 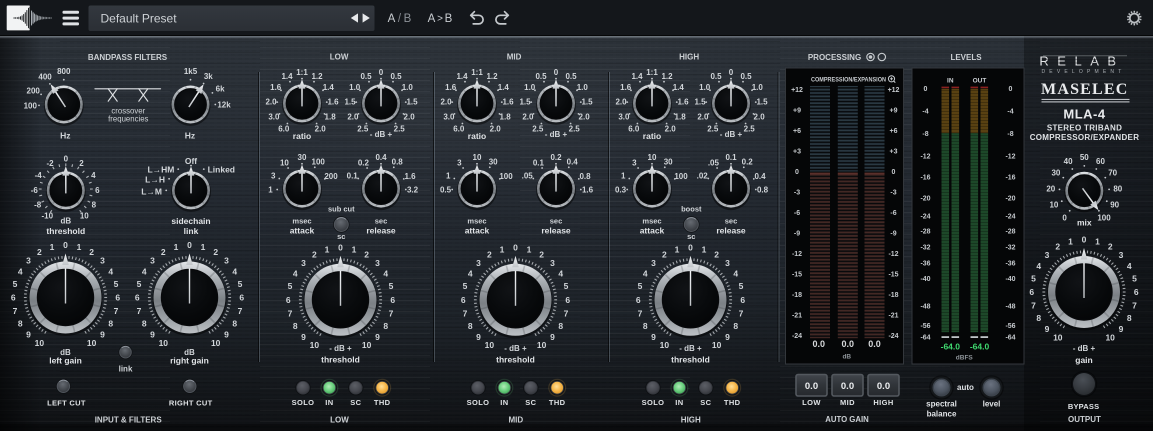 I want to click on svg-text: RIGHT CUT, so click(x=191, y=403).